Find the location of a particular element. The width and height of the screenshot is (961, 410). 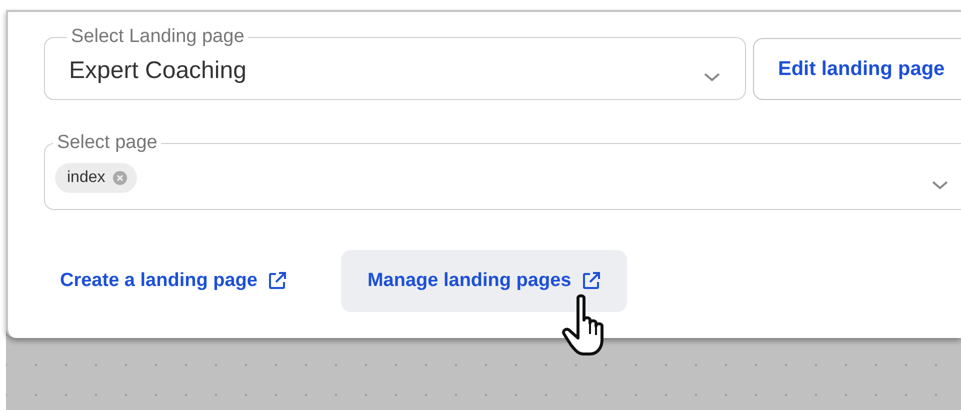

landing-page-select: Select Landing page Expert Coaching is located at coordinates (395, 63).